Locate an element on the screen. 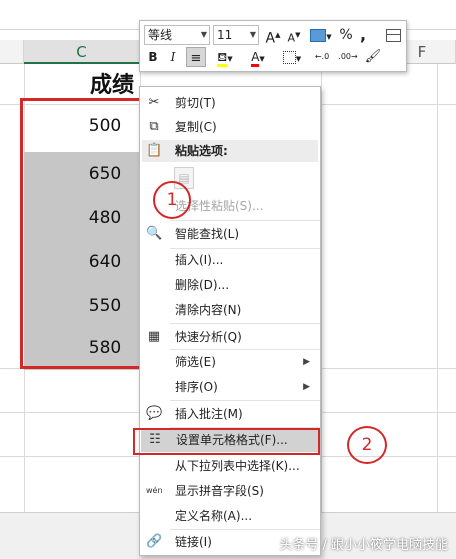 The image size is (456, 559). column-label-c: C is located at coordinates (81, 52).